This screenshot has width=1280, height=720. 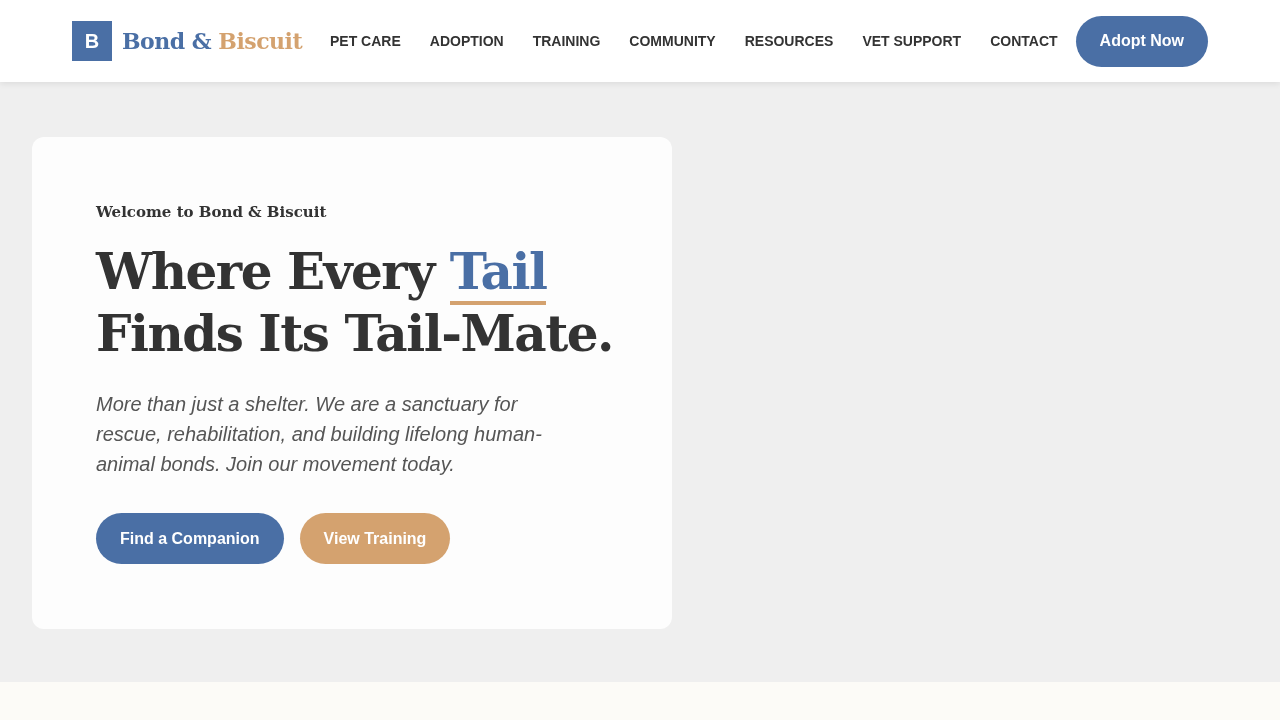 What do you see at coordinates (212, 212) in the screenshot?
I see `hero-eyebrow: Welcome to Bond & Biscuit` at bounding box center [212, 212].